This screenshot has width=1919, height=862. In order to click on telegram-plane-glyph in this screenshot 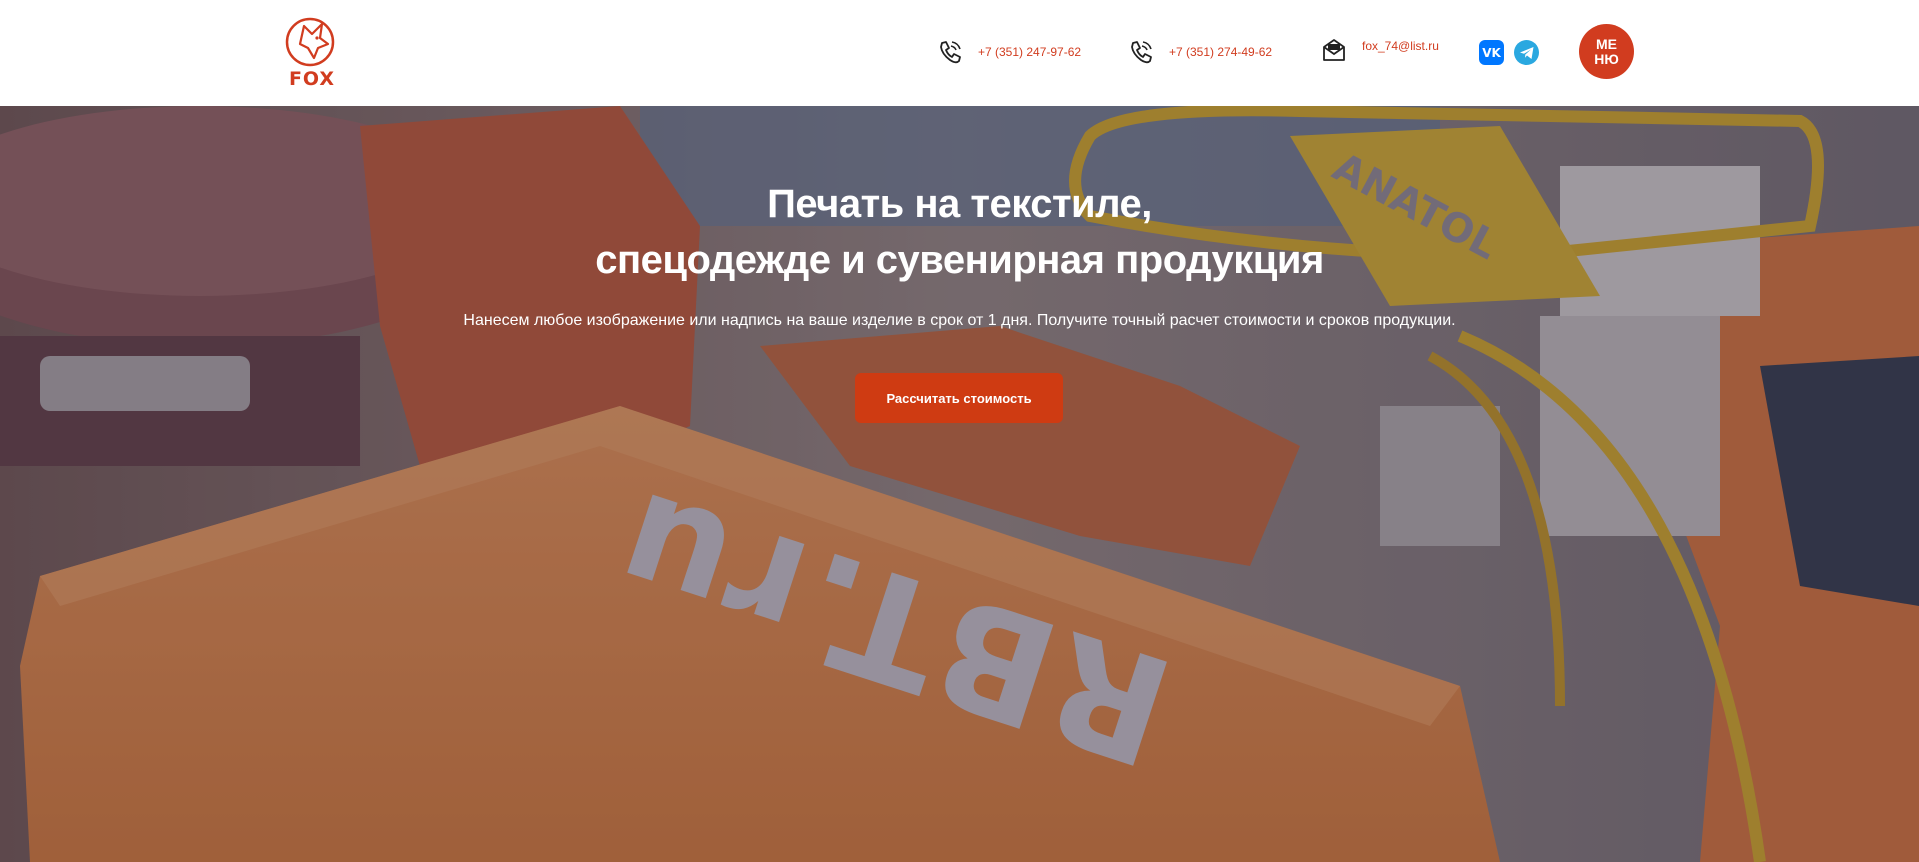, I will do `click(1526, 52)`.